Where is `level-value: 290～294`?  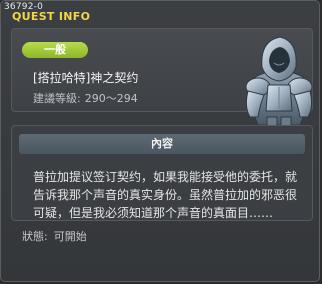 level-value: 290～294 is located at coordinates (111, 98).